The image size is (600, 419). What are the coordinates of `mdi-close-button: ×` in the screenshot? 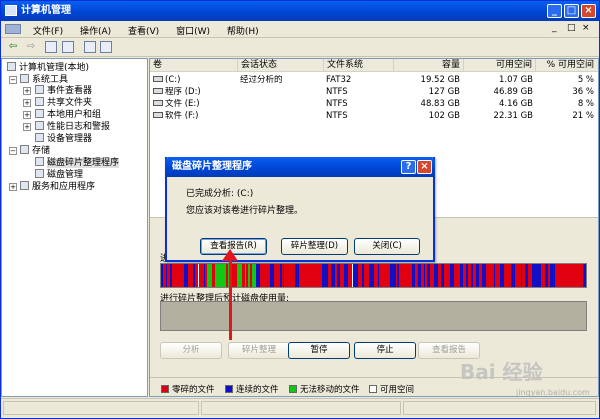 It's located at (586, 28).